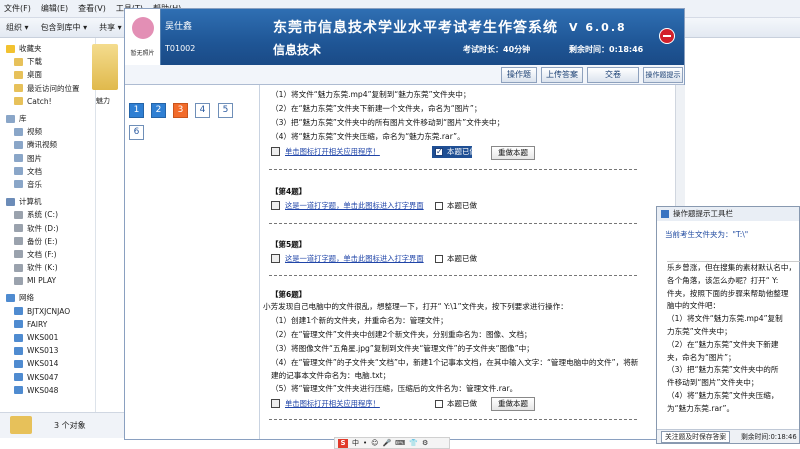  What do you see at coordinates (562, 75) in the screenshot?
I see `upload-answer-button: 上传答案` at bounding box center [562, 75].